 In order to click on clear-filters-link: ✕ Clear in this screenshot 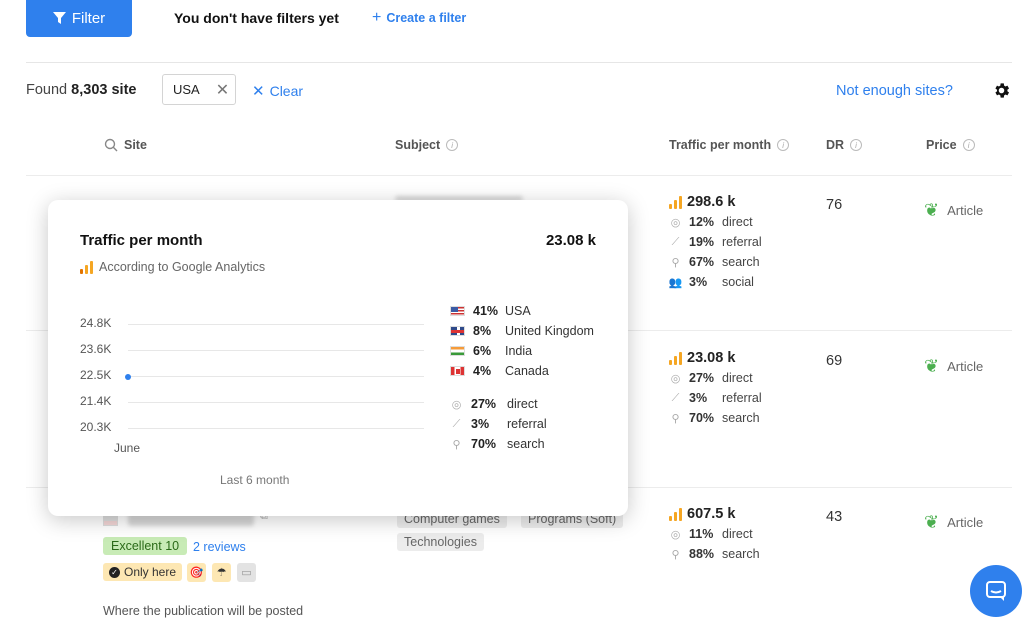, I will do `click(277, 91)`.